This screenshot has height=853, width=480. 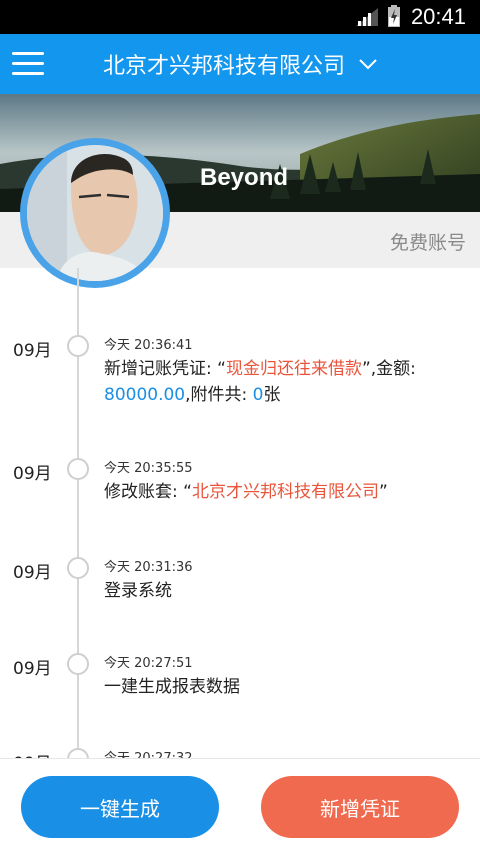 What do you see at coordinates (427, 243) in the screenshot?
I see `account-plan-label: 免费账号` at bounding box center [427, 243].